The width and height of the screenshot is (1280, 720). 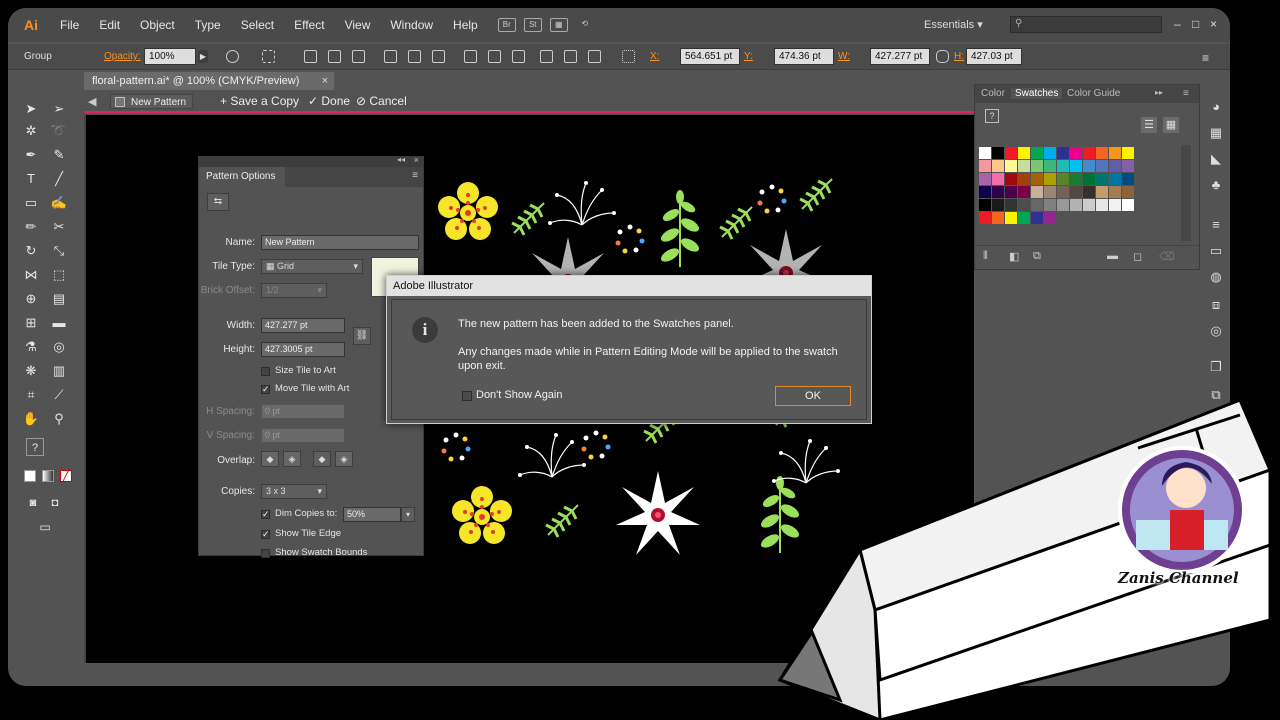 I want to click on workspace-switcher: Essentials ▾, so click(x=953, y=24).